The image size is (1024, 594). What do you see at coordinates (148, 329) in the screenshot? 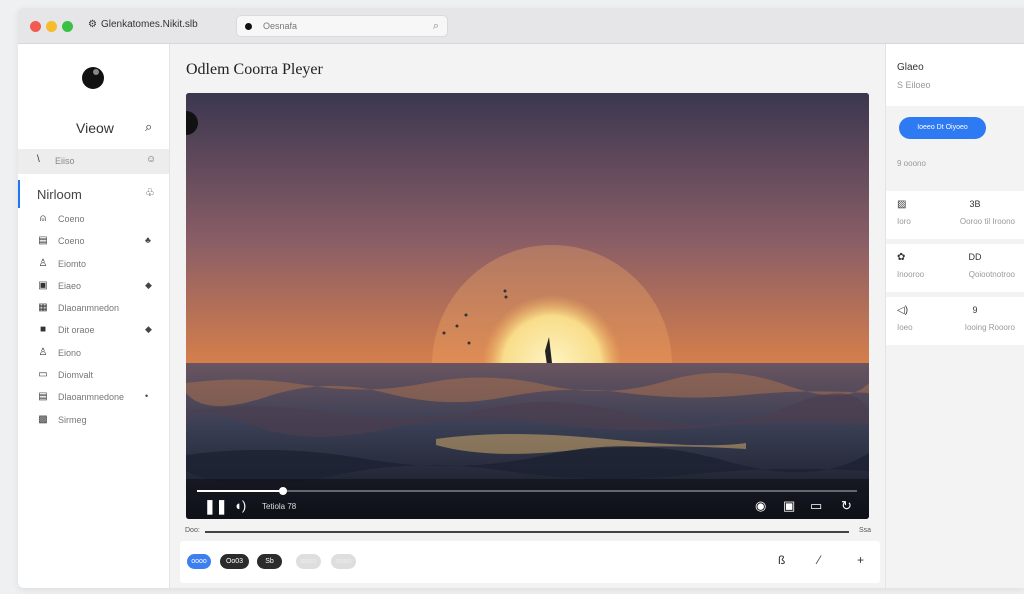
I see `sidebar-item-badge: ◆` at bounding box center [148, 329].